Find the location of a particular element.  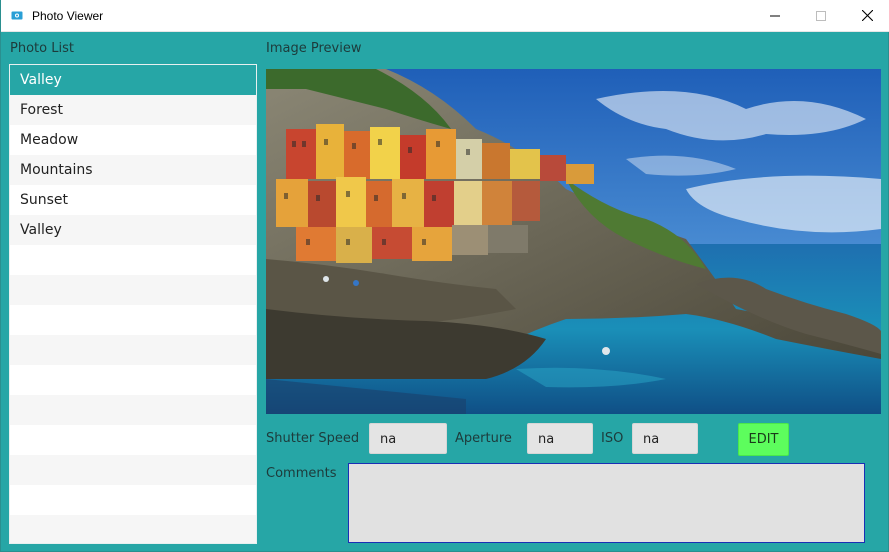

window-title: Photo Viewer is located at coordinates (68, 15).